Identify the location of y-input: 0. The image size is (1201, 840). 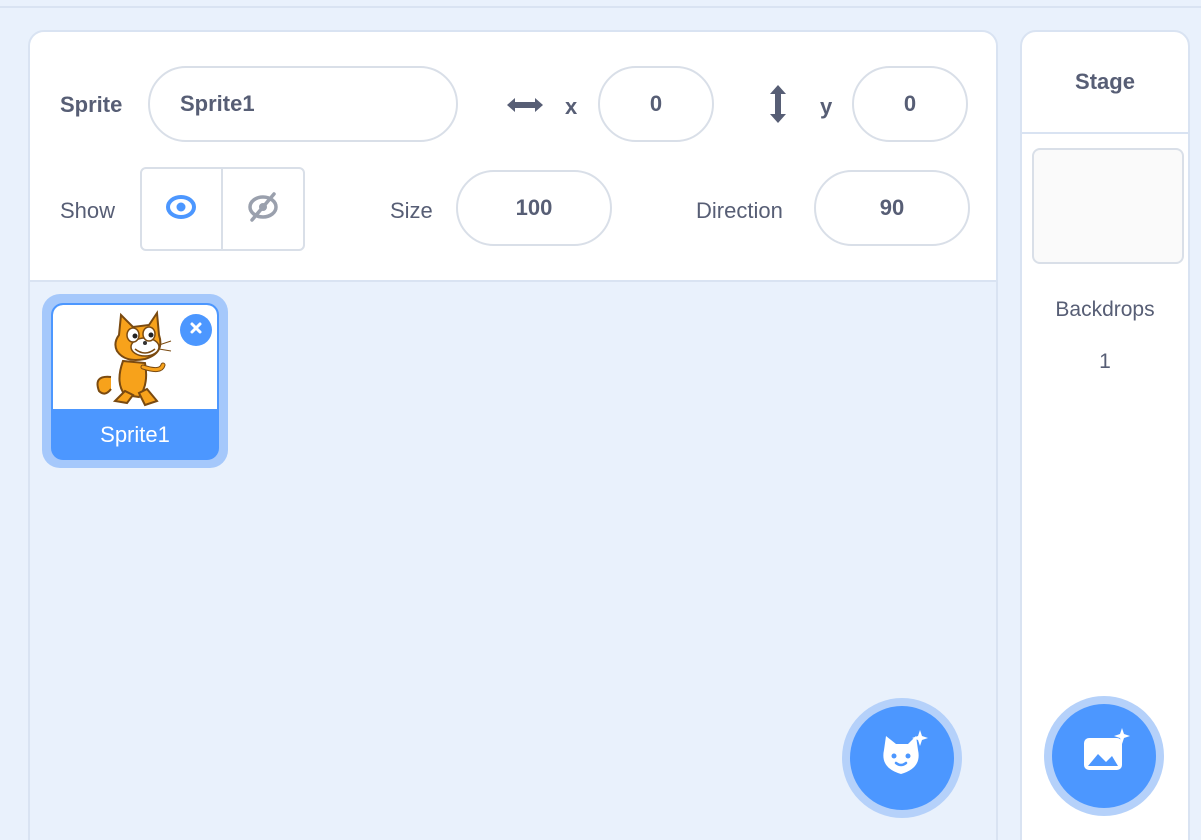
(910, 104).